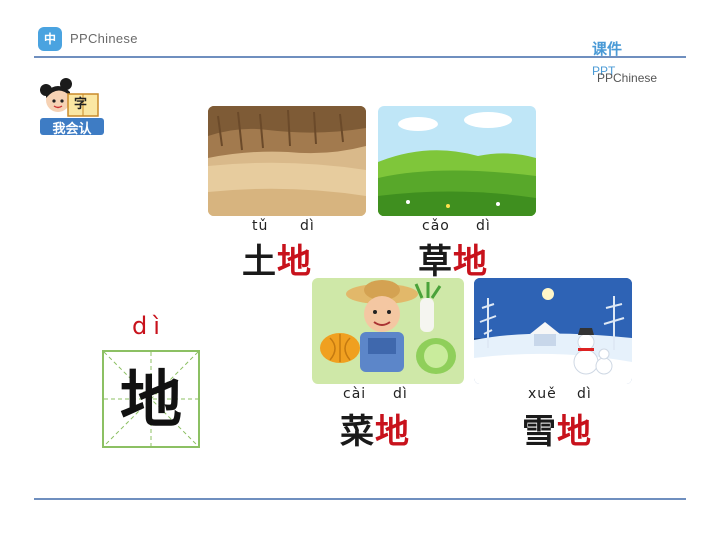 Image resolution: width=720 pixels, height=540 pixels. Describe the element at coordinates (307, 226) in the screenshot. I see `word-1-pinyin-2: dì` at that location.